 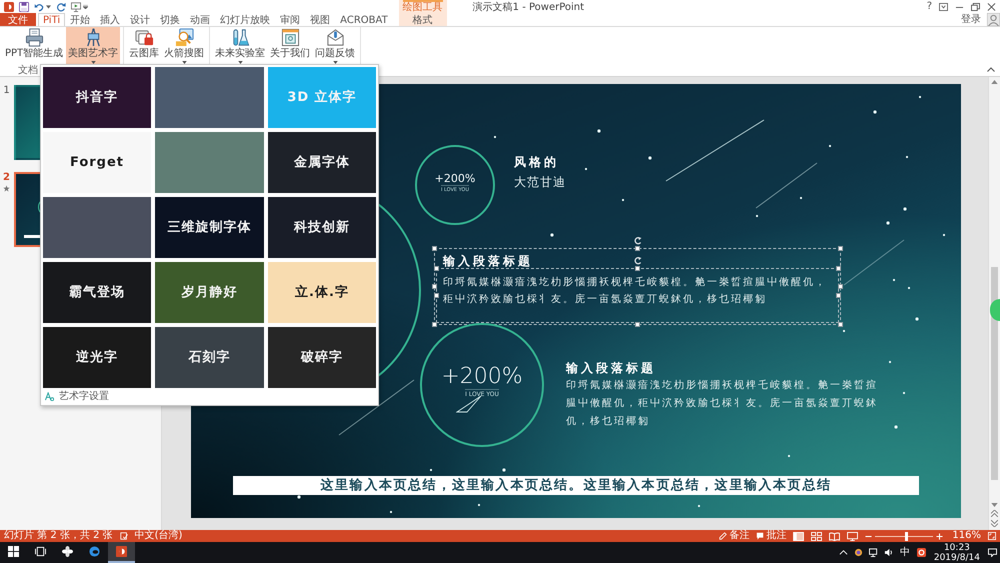 What do you see at coordinates (158, 536) in the screenshot?
I see `language-indicator: 中文(台湾)` at bounding box center [158, 536].